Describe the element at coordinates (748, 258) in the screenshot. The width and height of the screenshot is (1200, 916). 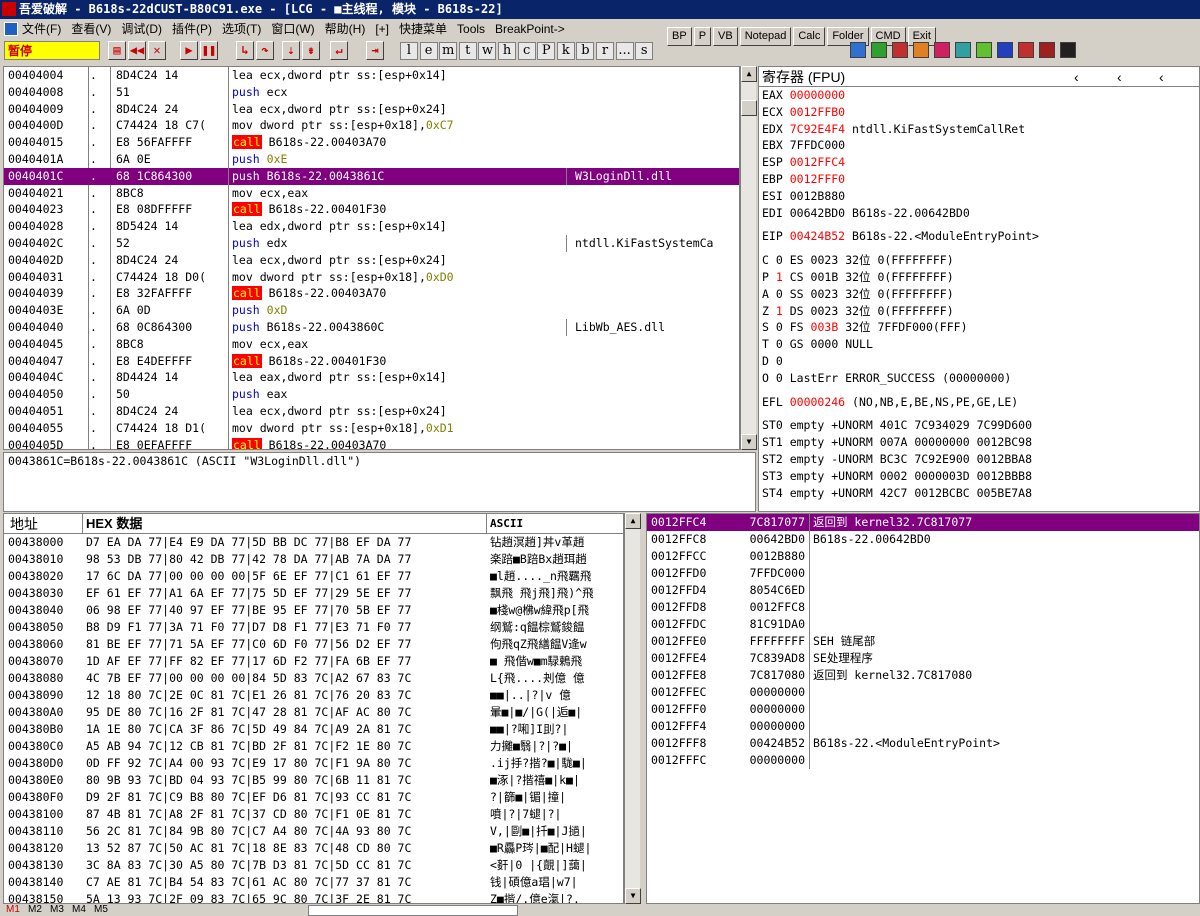
I see `disassembly-scrollbar: ▲ ▼` at that location.